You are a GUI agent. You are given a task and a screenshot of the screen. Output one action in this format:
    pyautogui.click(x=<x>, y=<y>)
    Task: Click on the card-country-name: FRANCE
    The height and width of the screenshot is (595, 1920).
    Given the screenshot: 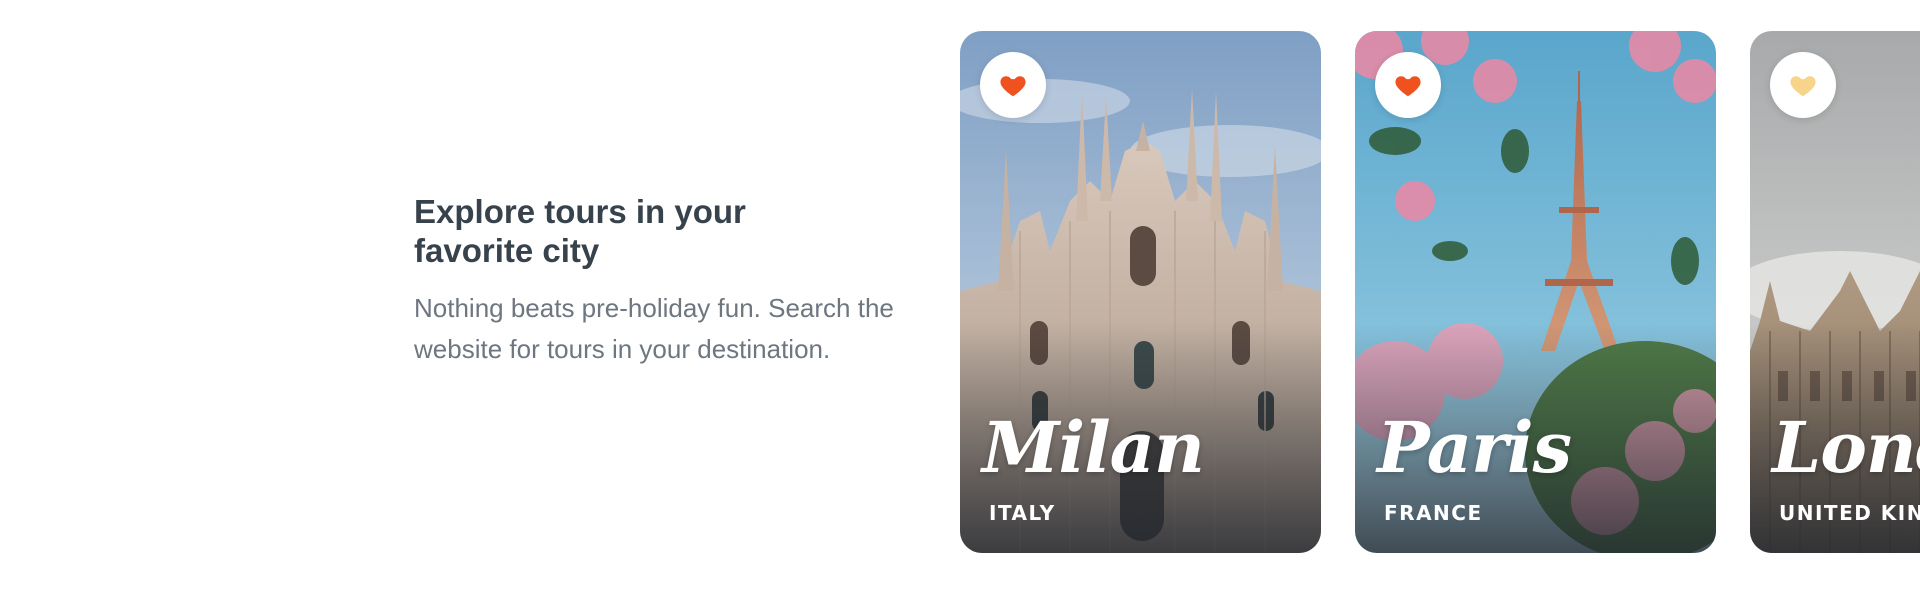 What is the action you would take?
    pyautogui.click(x=1433, y=513)
    